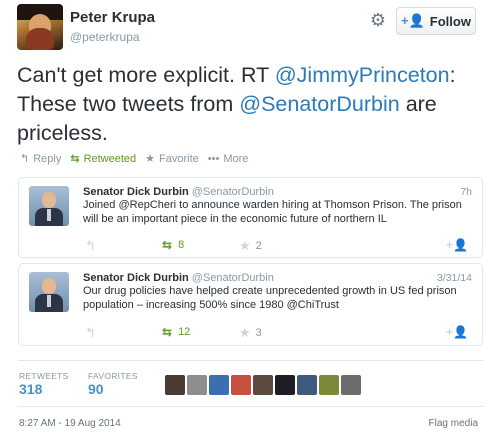  Describe the element at coordinates (236, 158) in the screenshot. I see `more-label: More` at that location.